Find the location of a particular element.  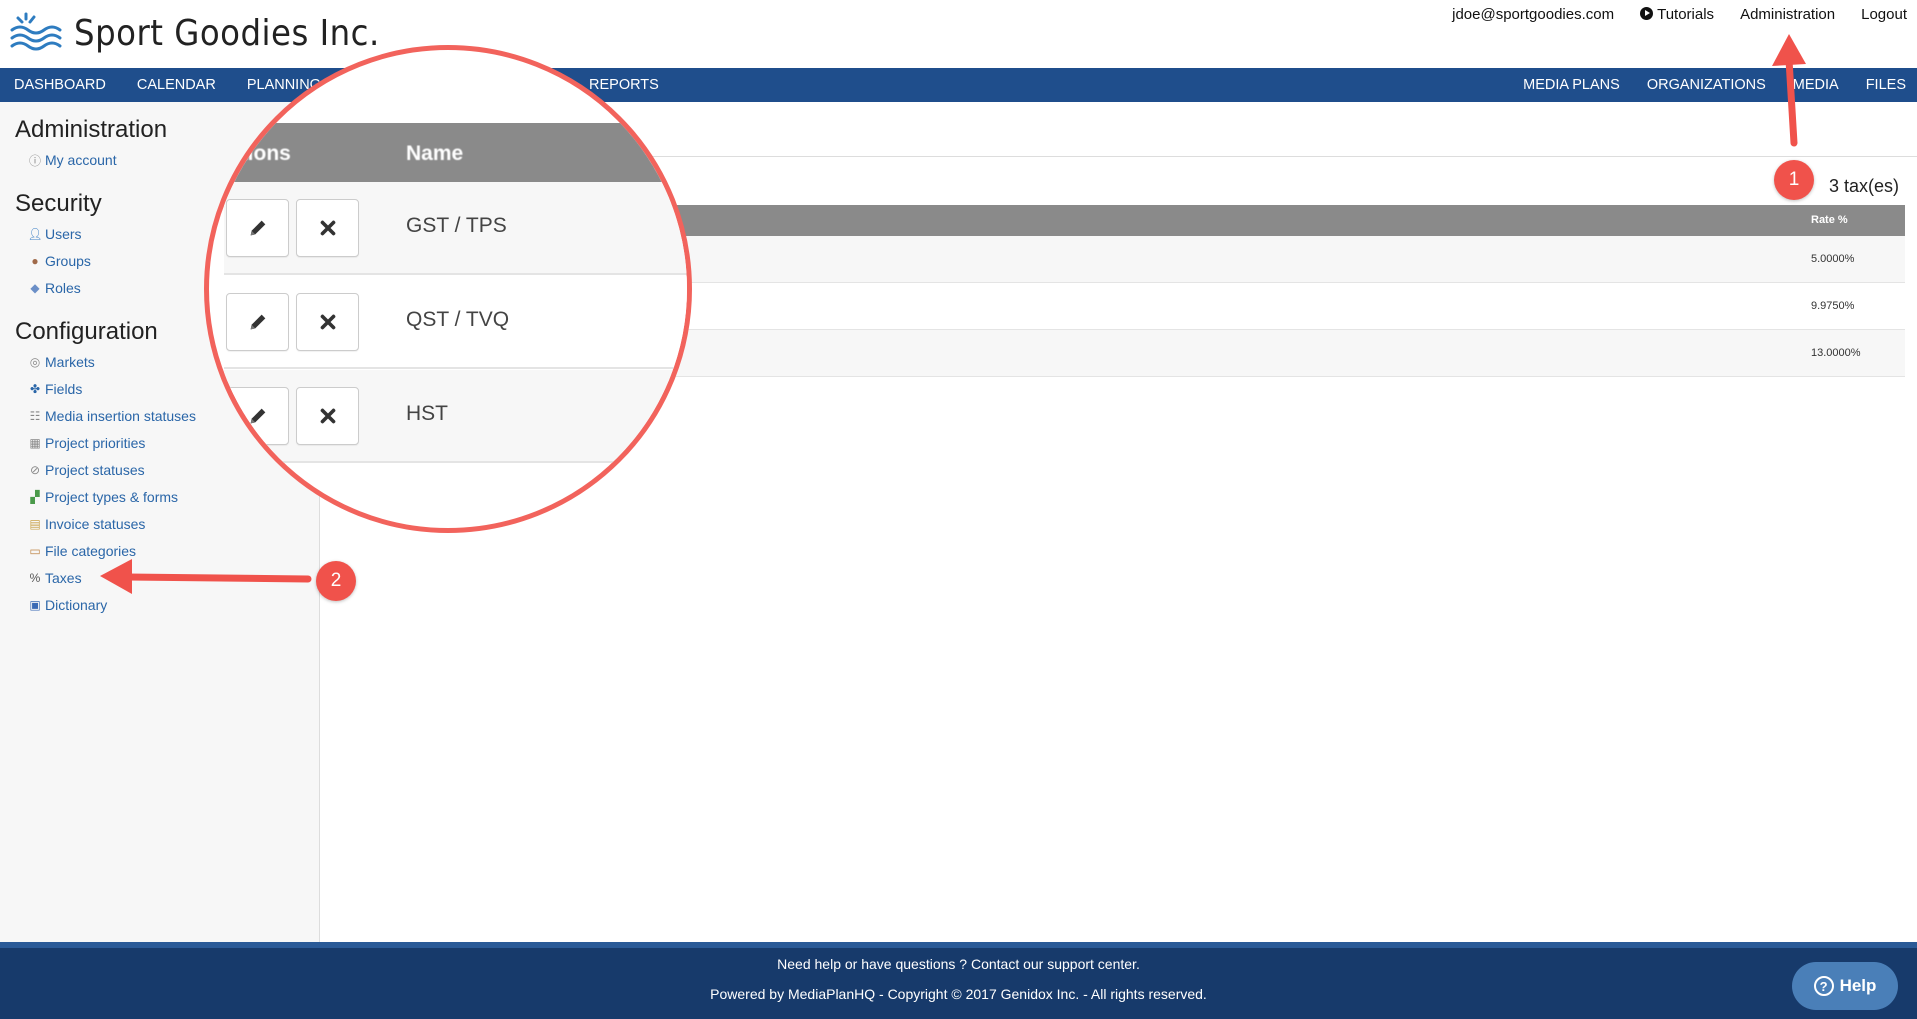

sidebar-item-markets: ◎ Markets is located at coordinates (61, 362).